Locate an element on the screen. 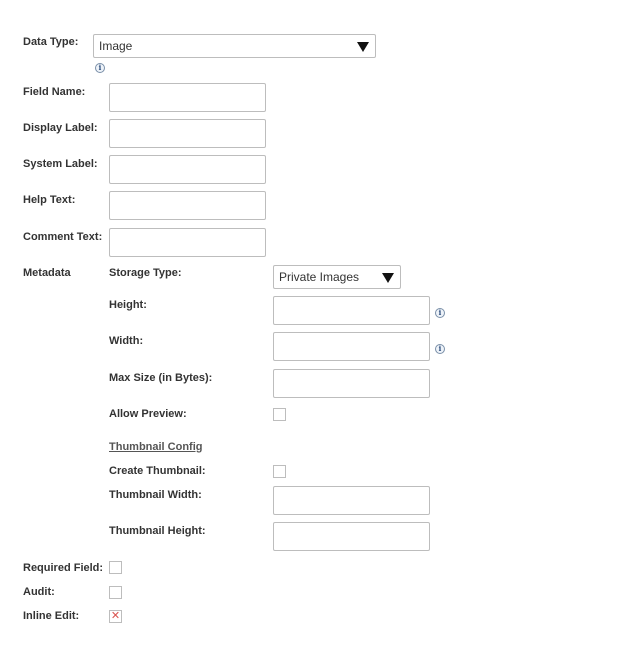  data-type-select: Image is located at coordinates (234, 46).